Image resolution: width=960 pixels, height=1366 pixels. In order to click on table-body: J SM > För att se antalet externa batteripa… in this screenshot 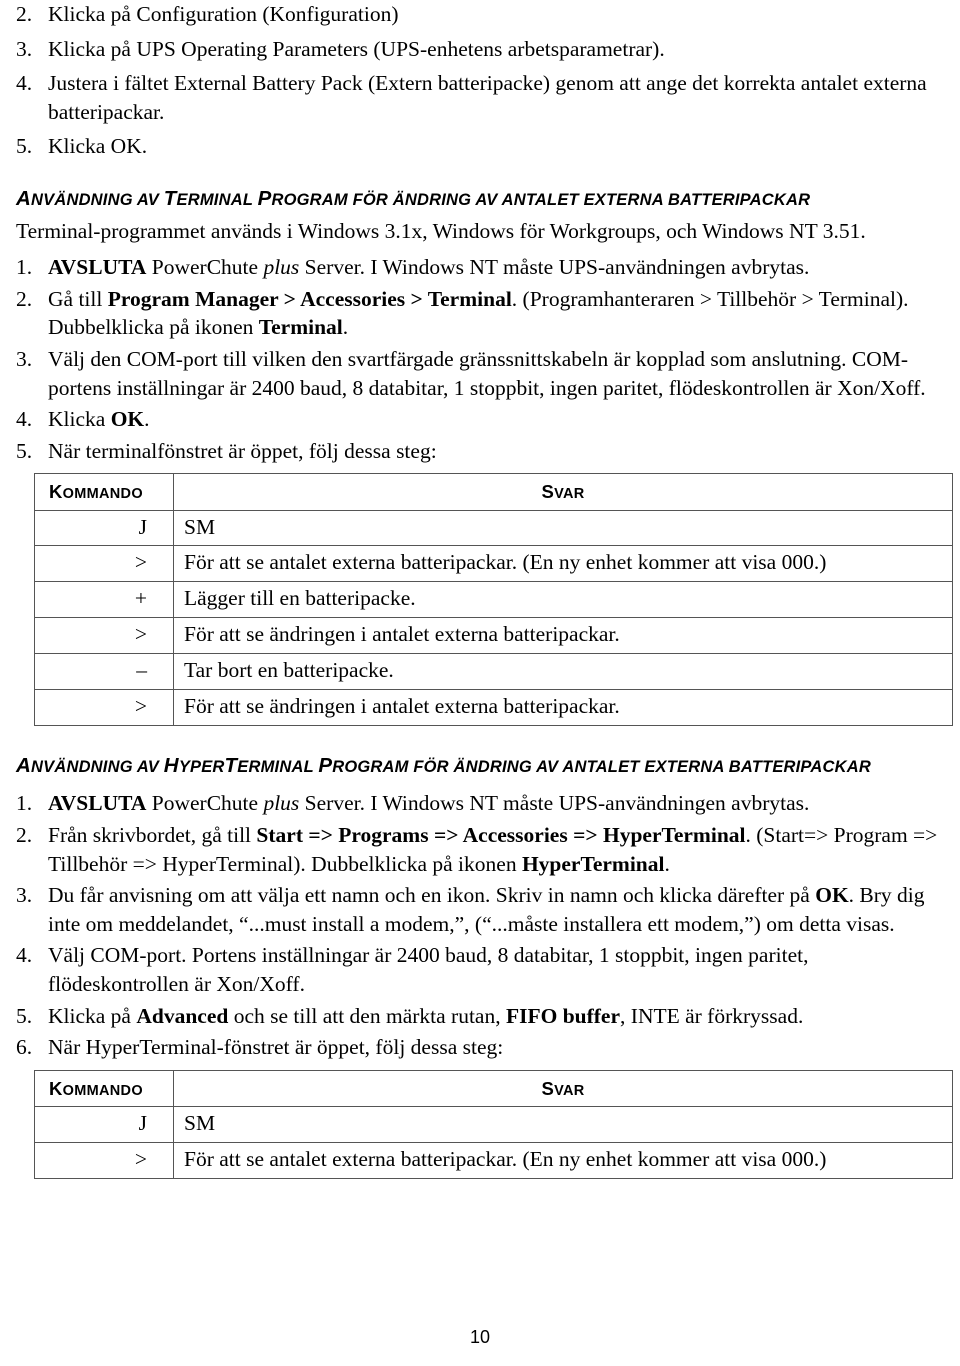, I will do `click(493, 1142)`.